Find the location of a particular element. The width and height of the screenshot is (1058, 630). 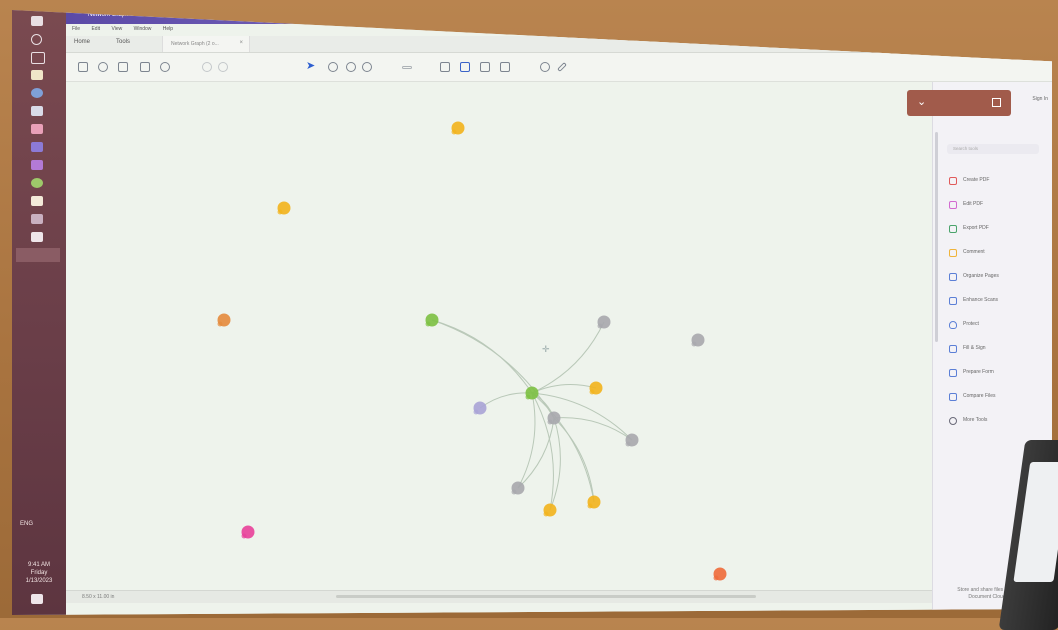

teams-icon is located at coordinates (37, 147).